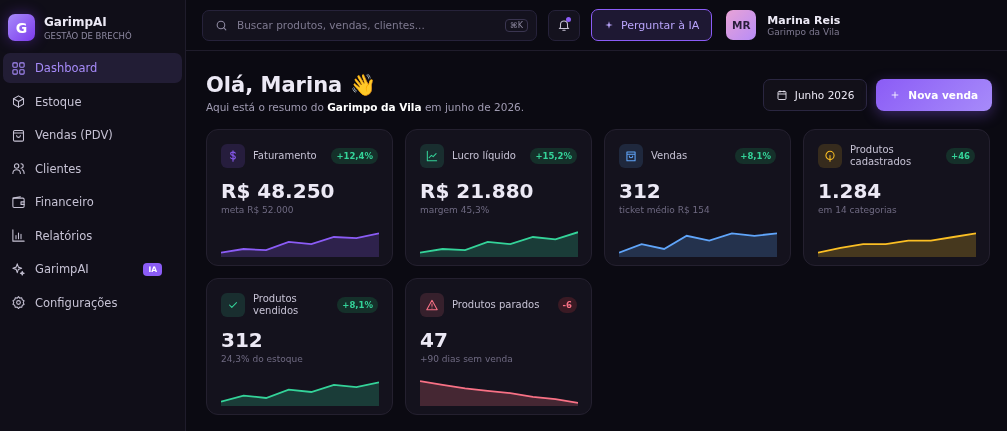 This screenshot has height=431, width=1007. Describe the element at coordinates (553, 155) in the screenshot. I see `change-badge: +15,2%` at that location.